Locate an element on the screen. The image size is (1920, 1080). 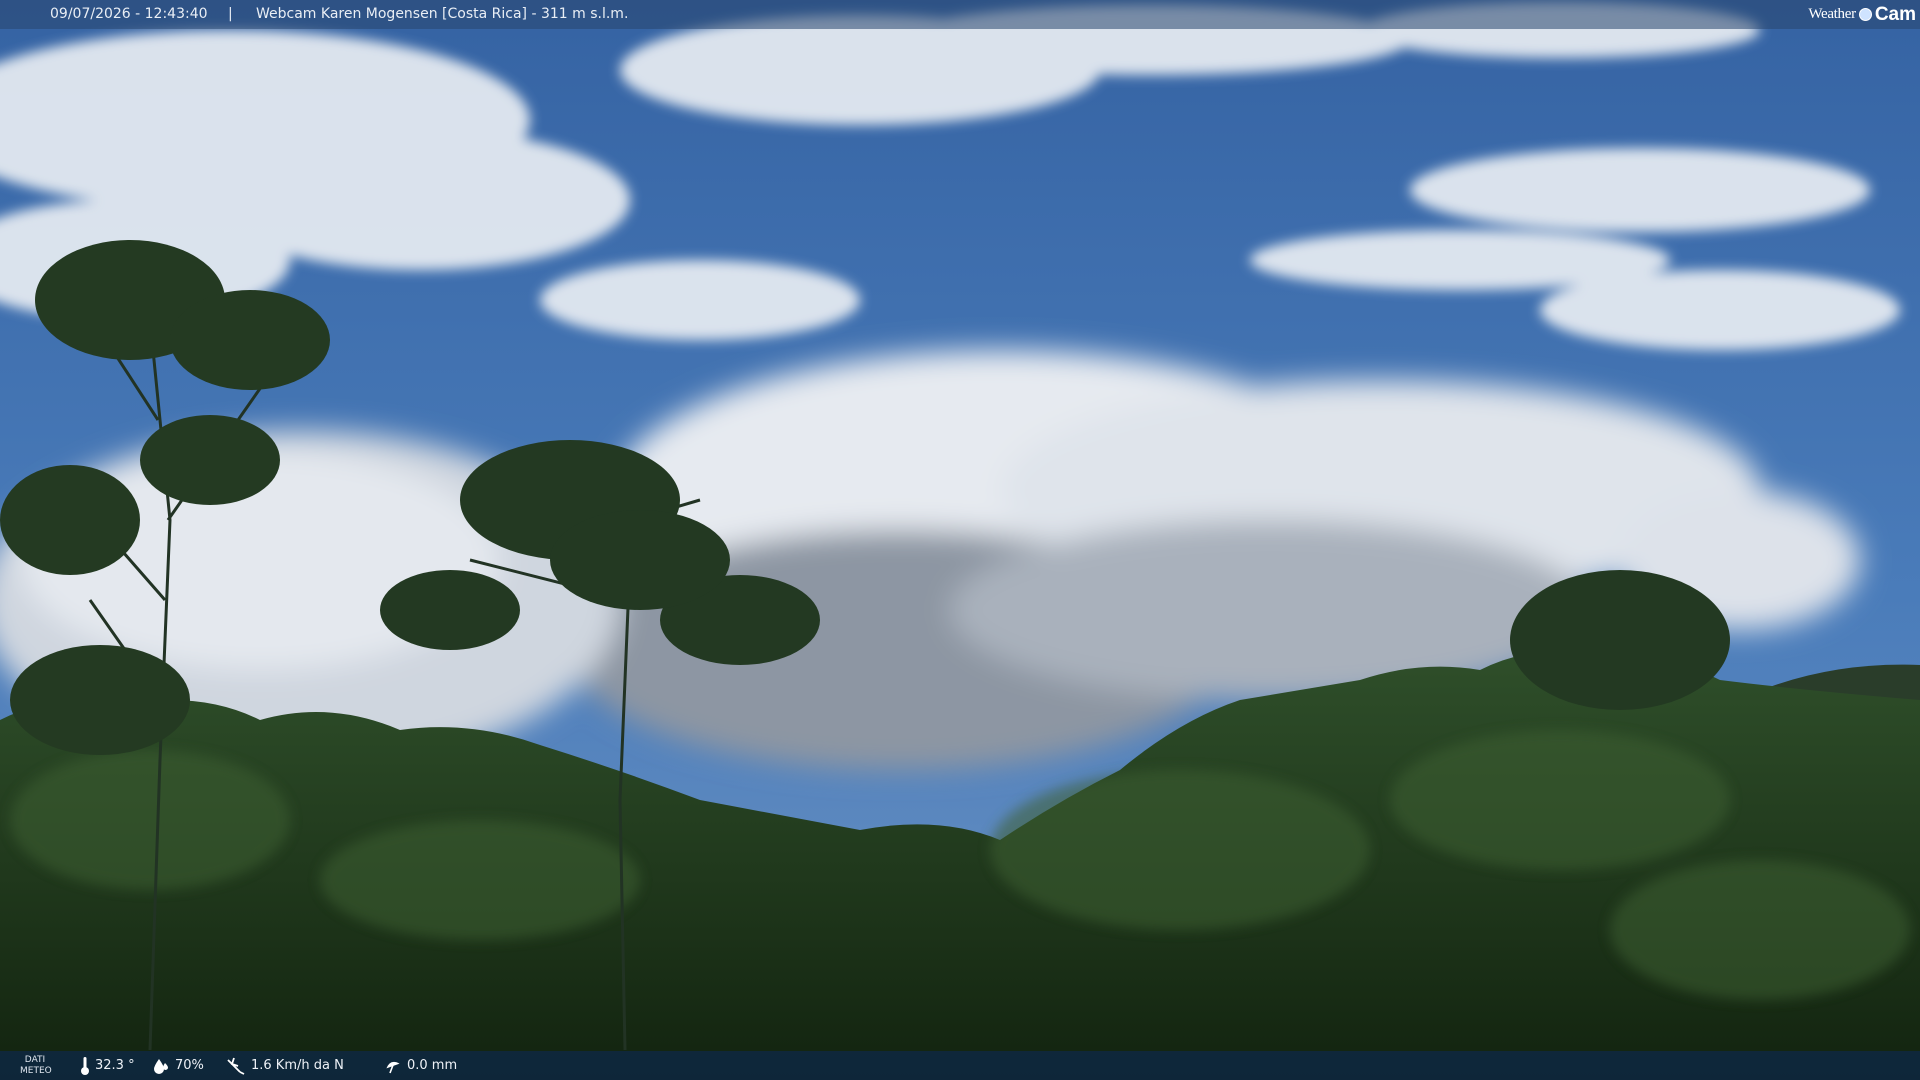
umbrella-icon is located at coordinates (393, 1067).